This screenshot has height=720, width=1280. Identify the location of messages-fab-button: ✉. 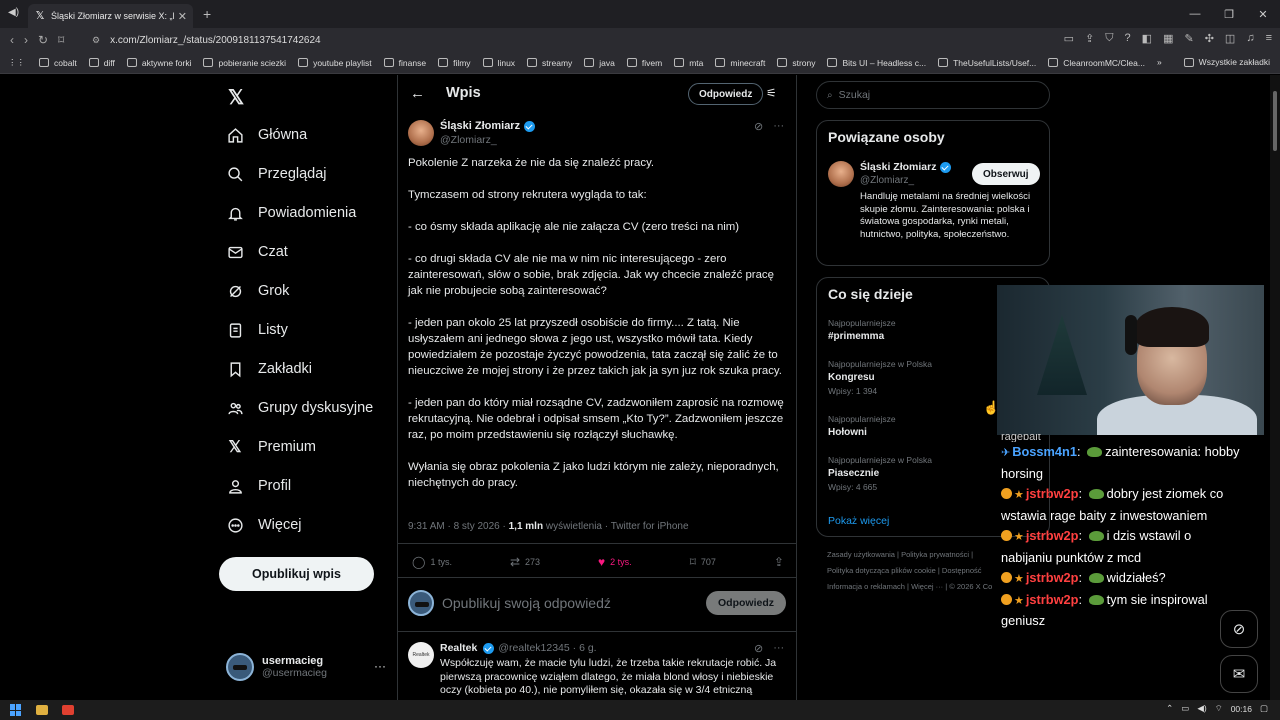
(1239, 674).